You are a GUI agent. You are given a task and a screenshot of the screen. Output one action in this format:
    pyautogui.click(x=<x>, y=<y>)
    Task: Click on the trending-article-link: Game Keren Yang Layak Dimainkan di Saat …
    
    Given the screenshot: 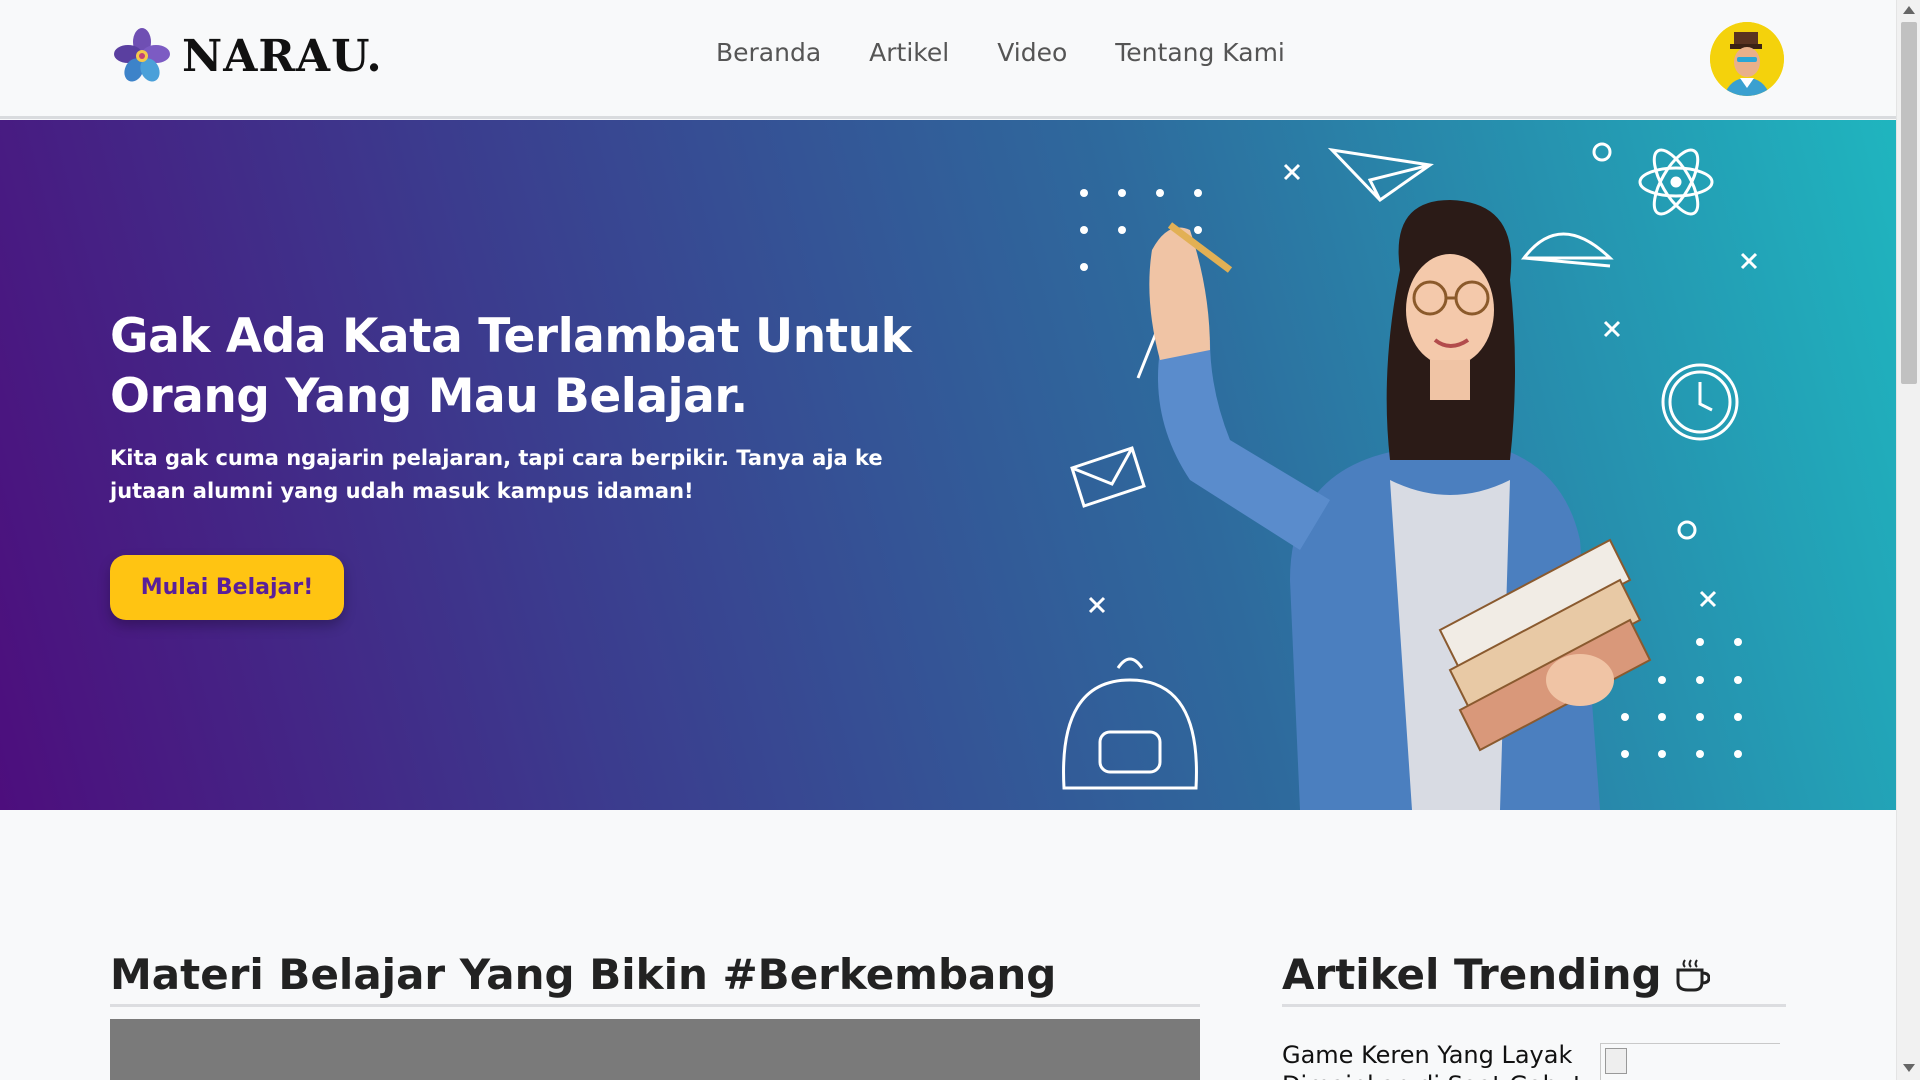 What is the action you would take?
    pyautogui.click(x=1437, y=1060)
    